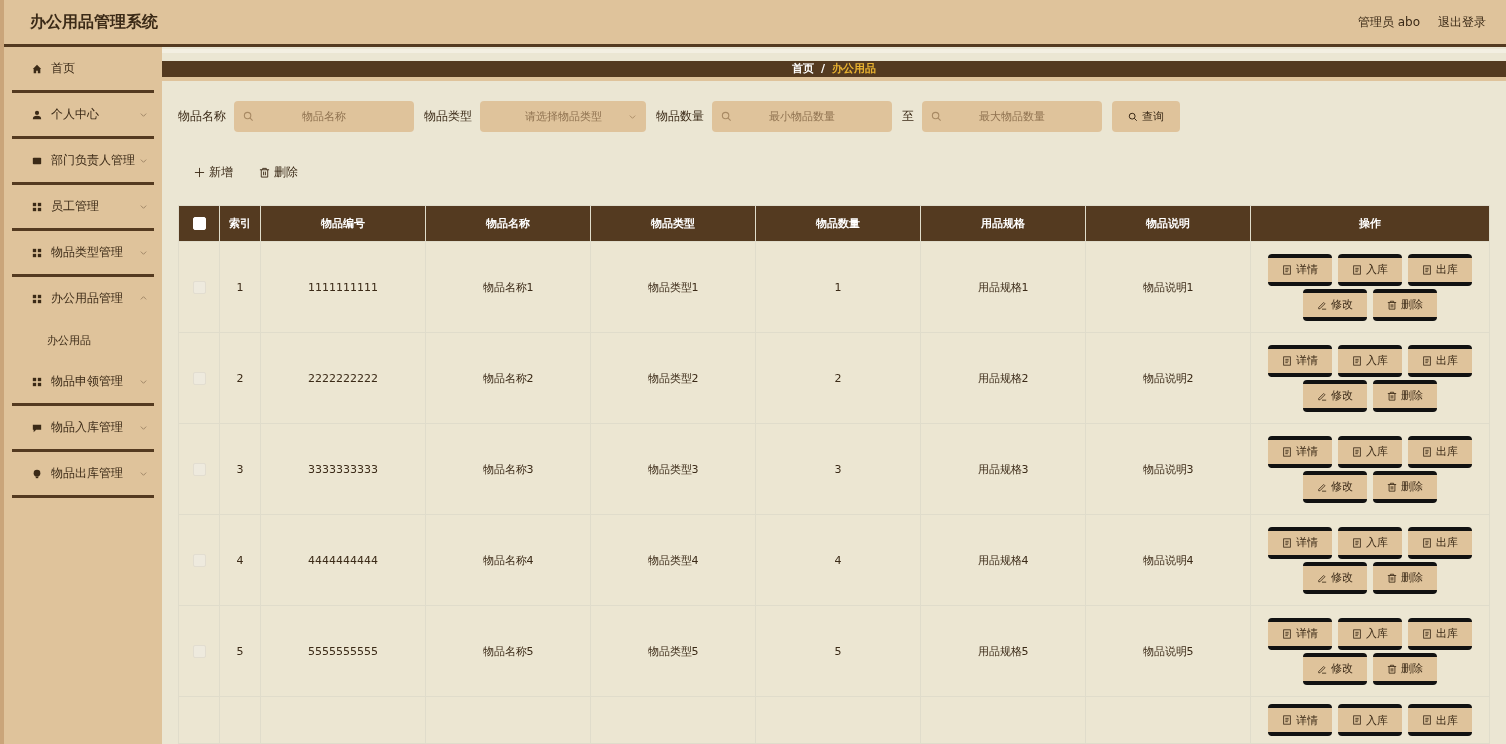  I want to click on sidebar-item: 员工管理, so click(83, 206).